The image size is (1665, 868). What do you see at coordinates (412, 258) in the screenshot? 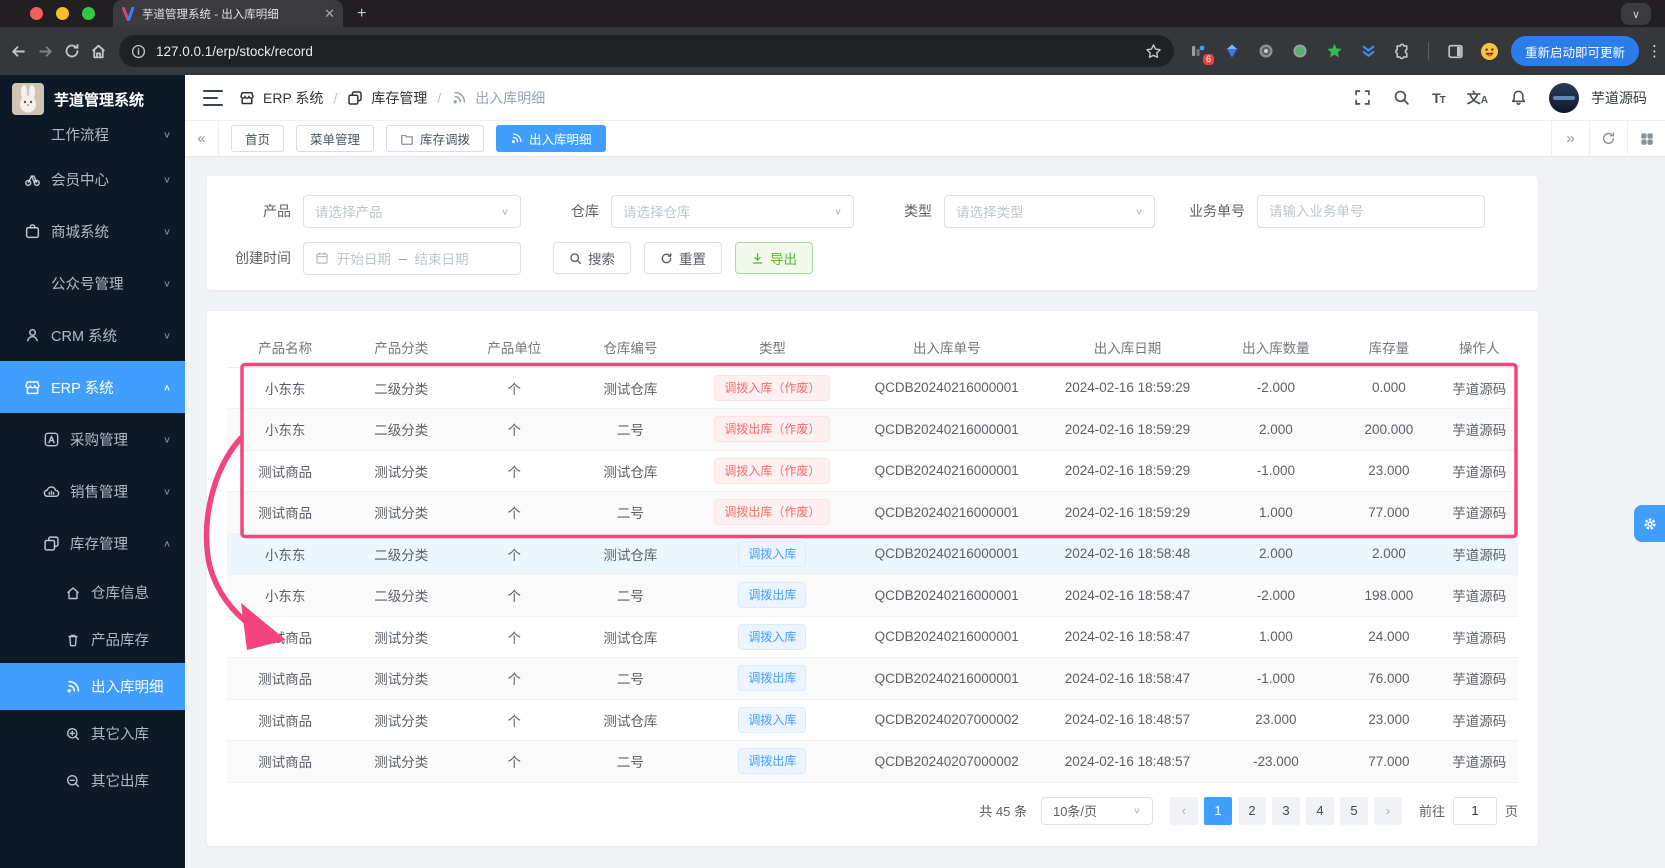
I see `date-range-picker: 开始日期 – 结束日期` at bounding box center [412, 258].